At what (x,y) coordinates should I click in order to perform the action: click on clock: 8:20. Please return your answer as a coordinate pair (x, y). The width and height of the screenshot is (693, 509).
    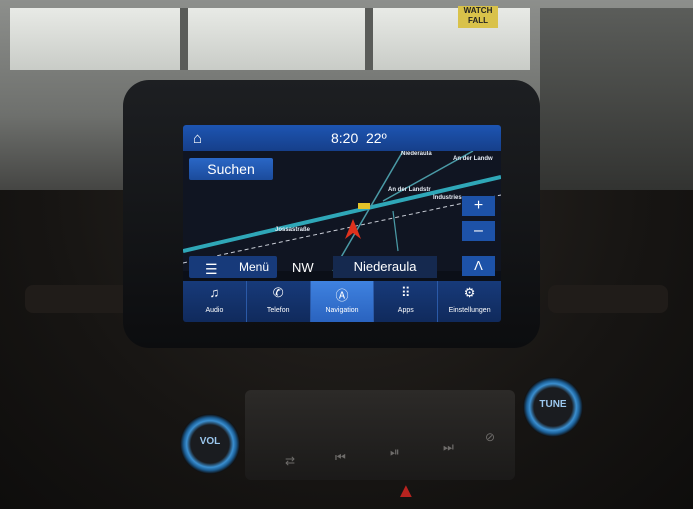
    Looking at the image, I should click on (345, 138).